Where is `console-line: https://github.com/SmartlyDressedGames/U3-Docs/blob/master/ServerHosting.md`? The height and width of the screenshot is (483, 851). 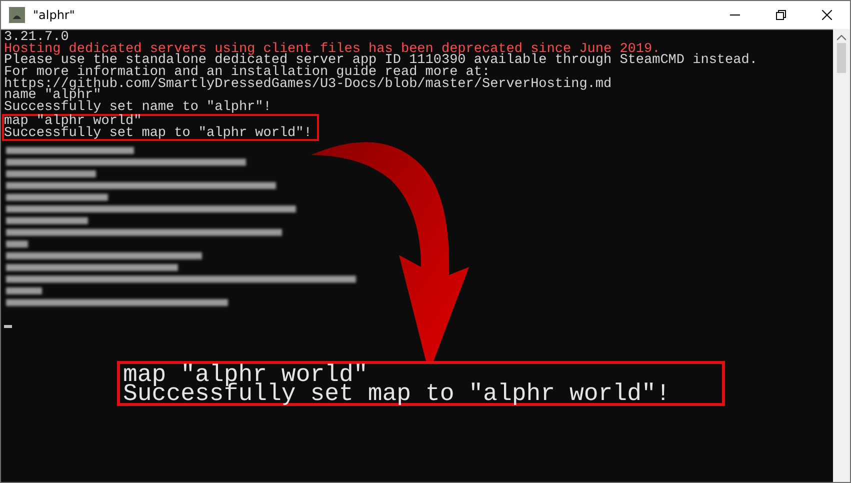
console-line: https://github.com/SmartlyDressedGames/U3-Docs/blob/master/ServerHosting.md is located at coordinates (308, 84).